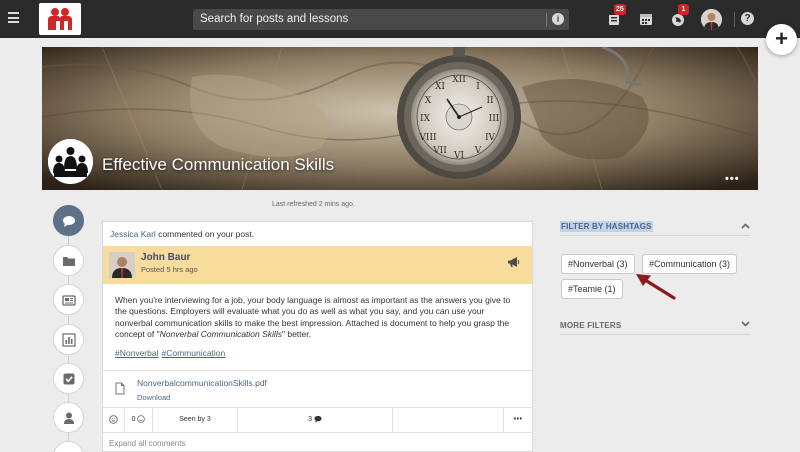  I want to click on banner-more-button: •••, so click(732, 179).